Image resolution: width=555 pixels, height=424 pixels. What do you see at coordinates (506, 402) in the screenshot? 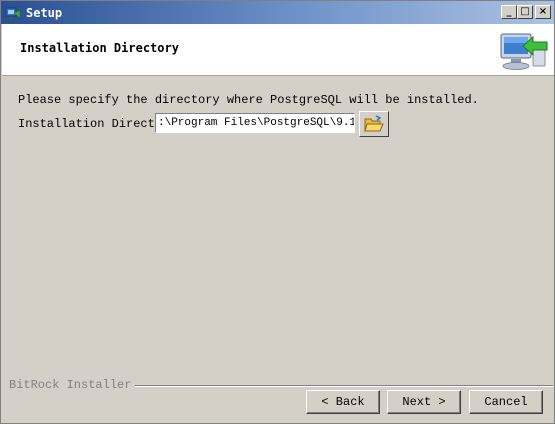
I see `cancel-button: Cancel` at bounding box center [506, 402].